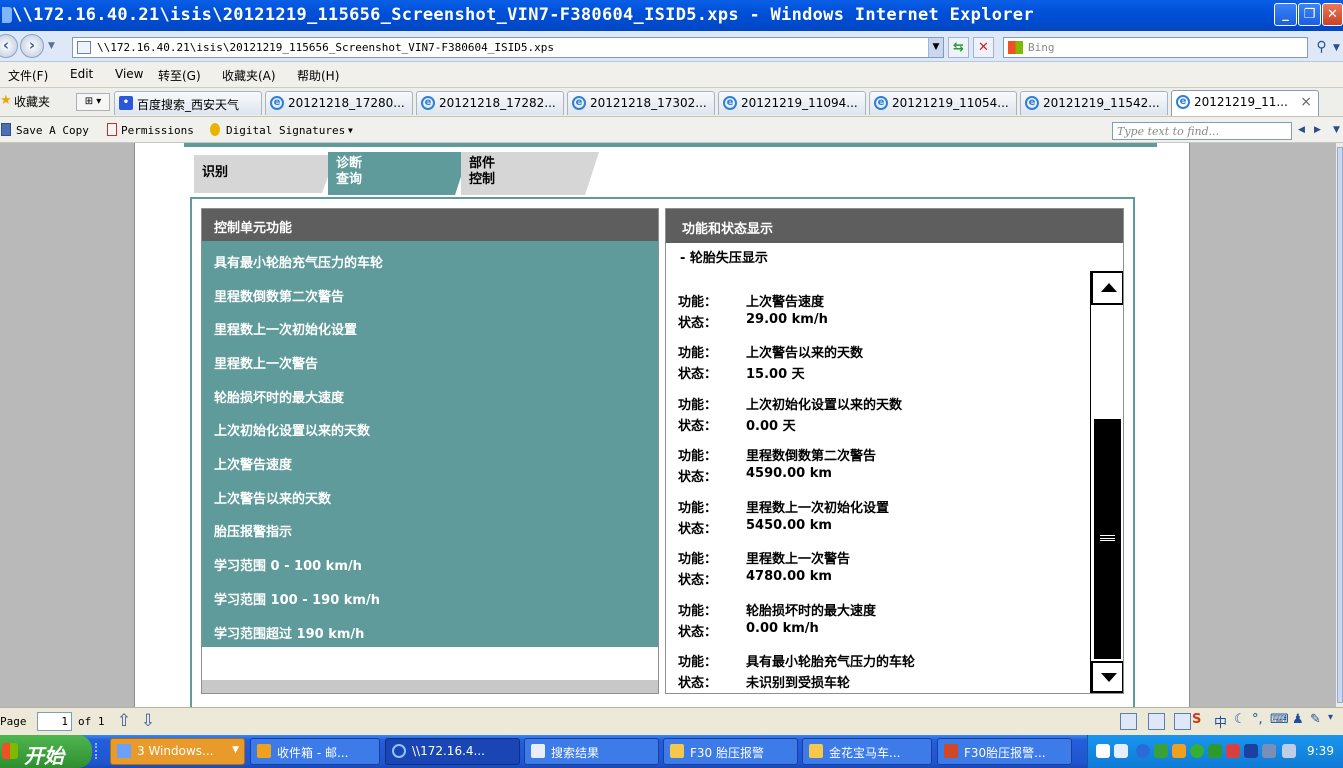  I want to click on list-item: 具有最小轮胎充气压力的车轮, so click(298, 261).